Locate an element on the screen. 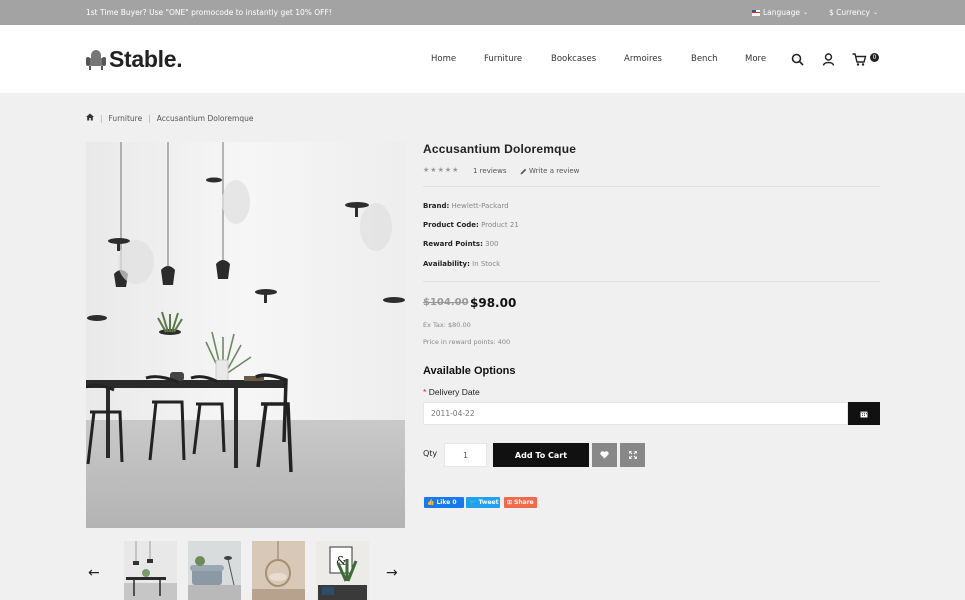  spec-brand-value: Hewlett-Packard is located at coordinates (480, 206).